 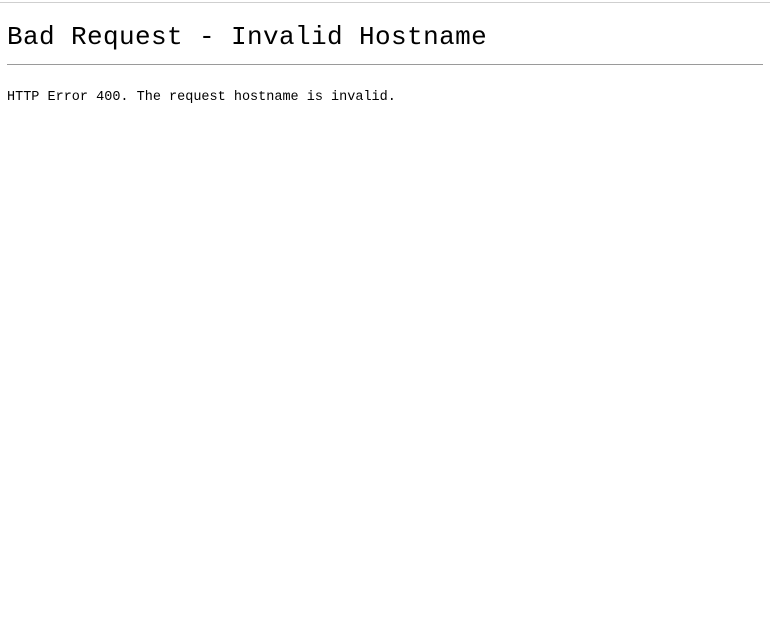 What do you see at coordinates (385, 2) in the screenshot?
I see `top-divider` at bounding box center [385, 2].